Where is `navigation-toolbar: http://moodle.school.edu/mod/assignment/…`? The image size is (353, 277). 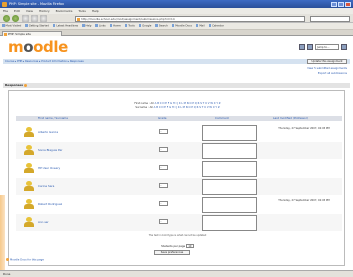
navigation-toolbar: http://moodle.school.edu/mod/assignment/… is located at coordinates (176, 18).